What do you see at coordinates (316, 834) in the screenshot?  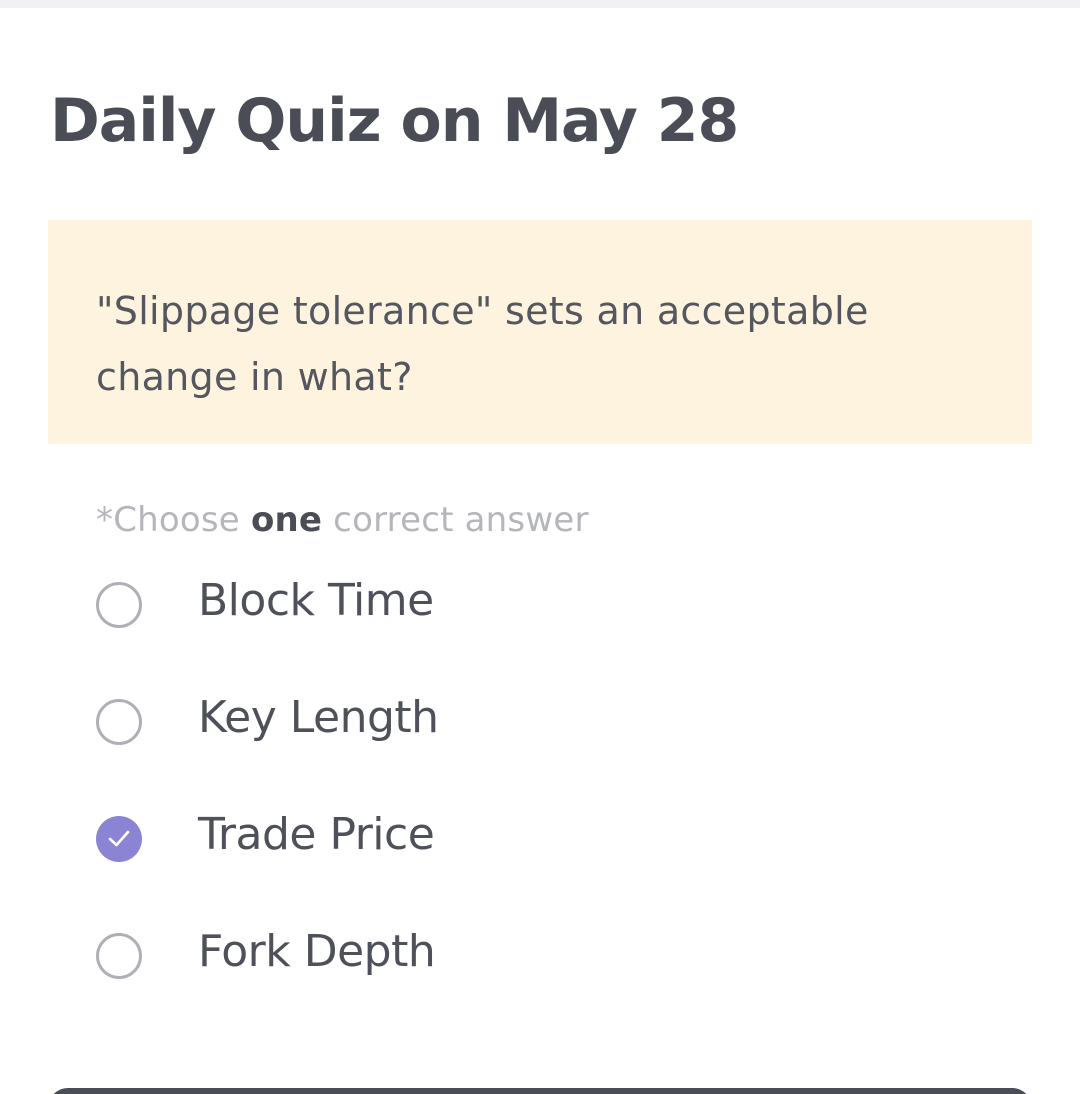 I see `option-label: Trade Price` at bounding box center [316, 834].